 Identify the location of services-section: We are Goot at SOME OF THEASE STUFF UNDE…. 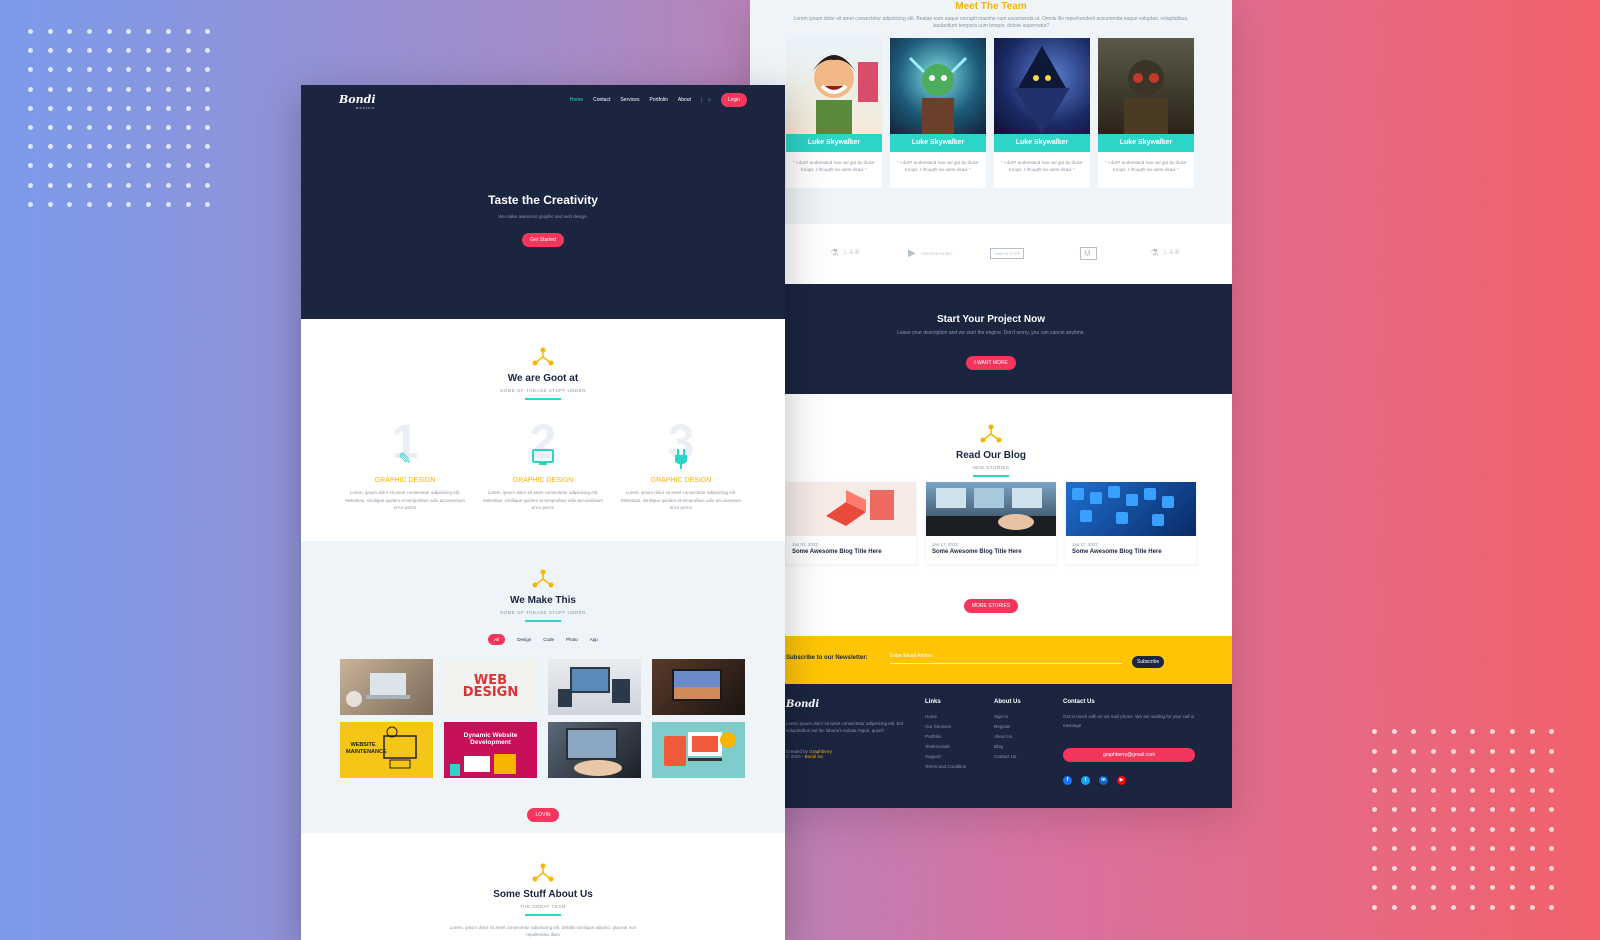
(543, 430).